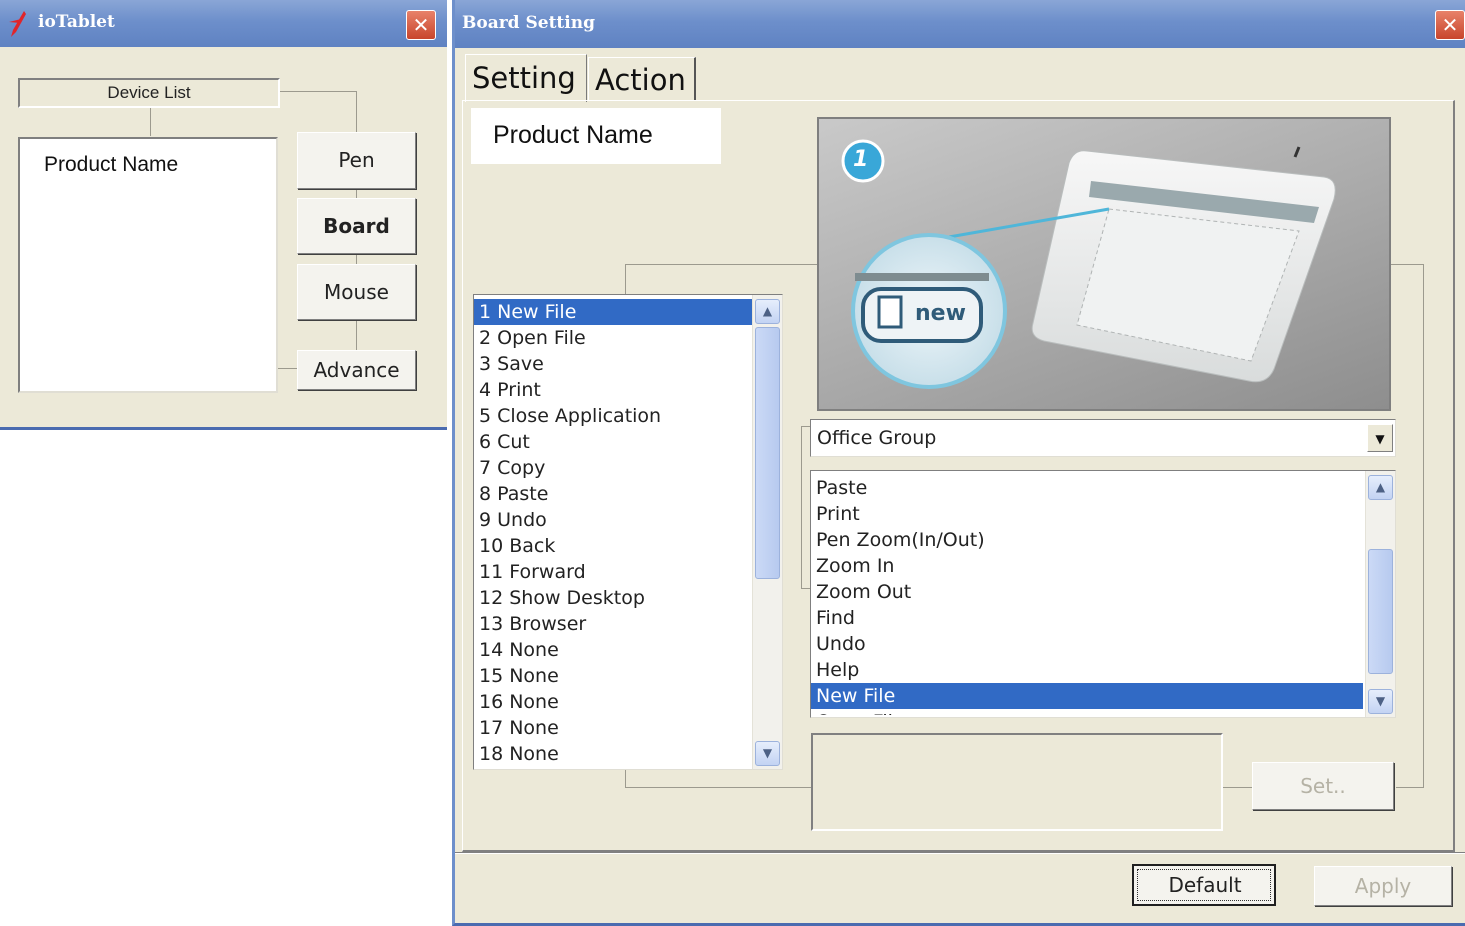  What do you see at coordinates (148, 265) in the screenshot?
I see `device-list: Product Name` at bounding box center [148, 265].